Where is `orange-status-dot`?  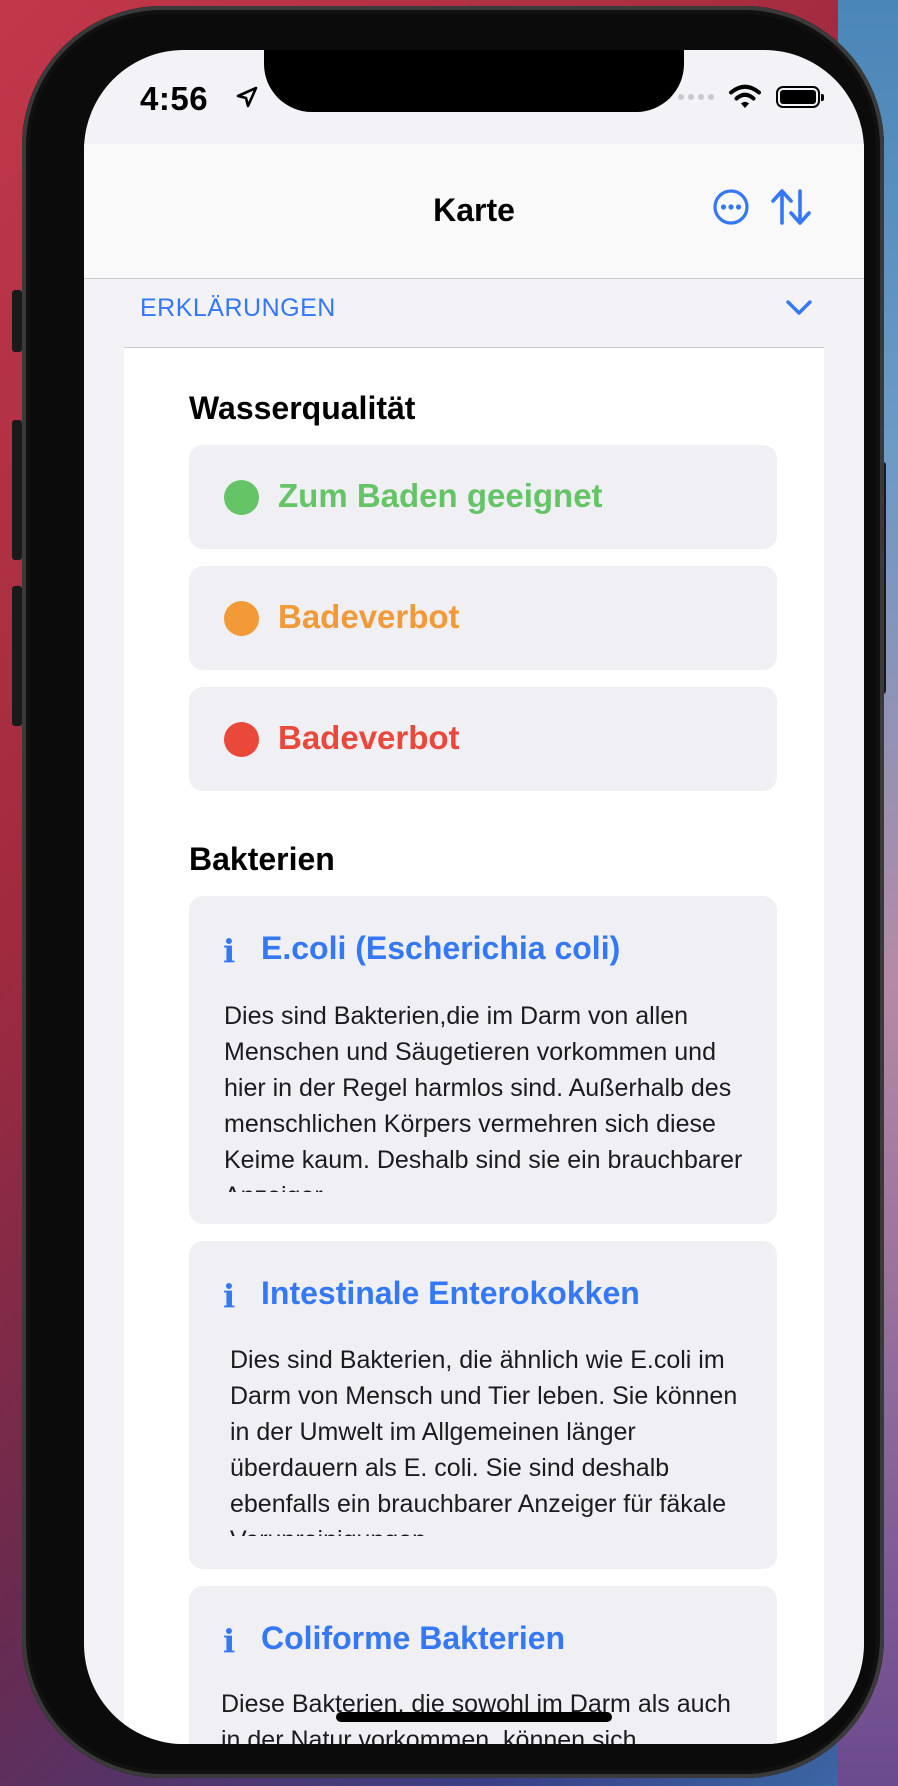 orange-status-dot is located at coordinates (241, 618).